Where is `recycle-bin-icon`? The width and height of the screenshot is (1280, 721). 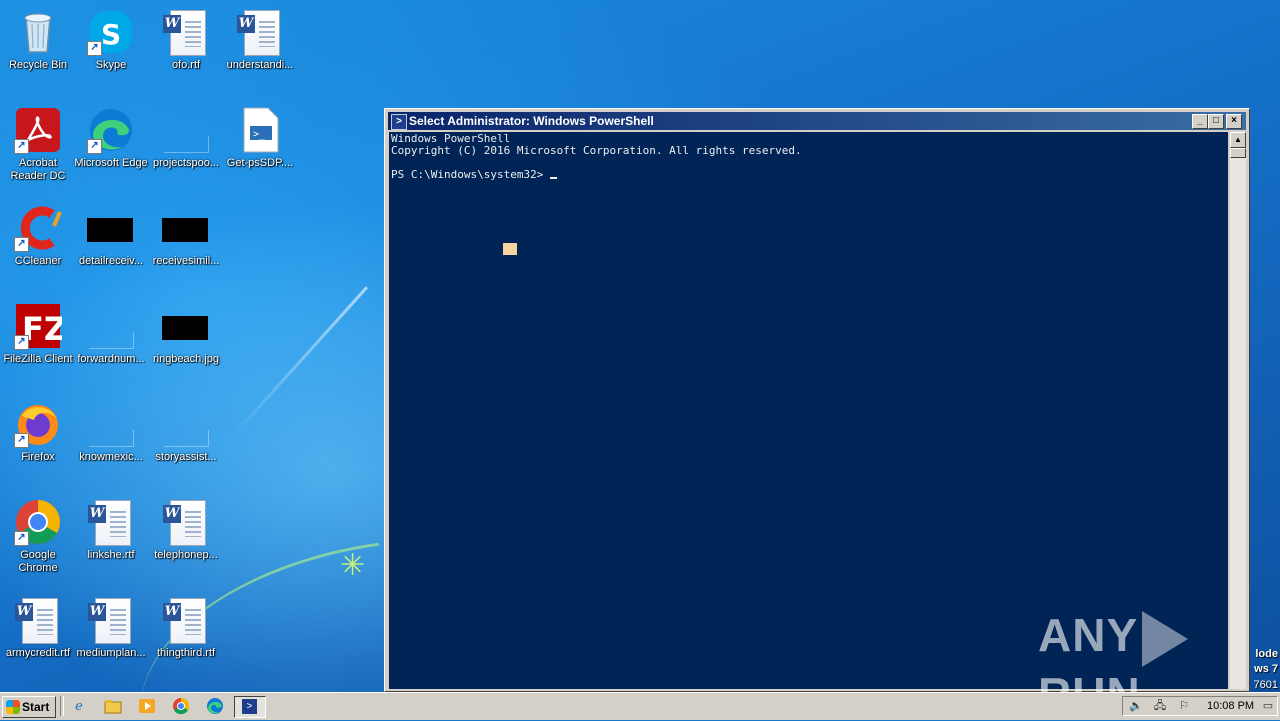 recycle-bin-icon is located at coordinates (38, 32).